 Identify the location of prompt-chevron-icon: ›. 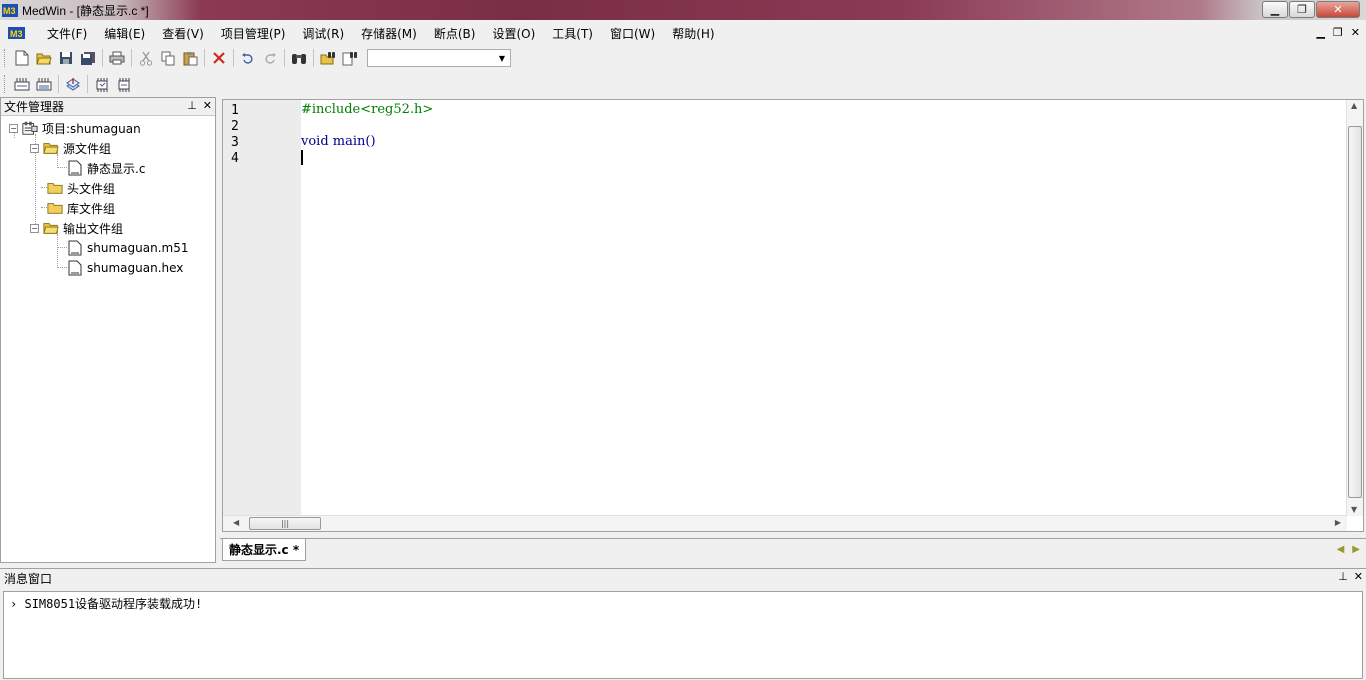
(14, 604).